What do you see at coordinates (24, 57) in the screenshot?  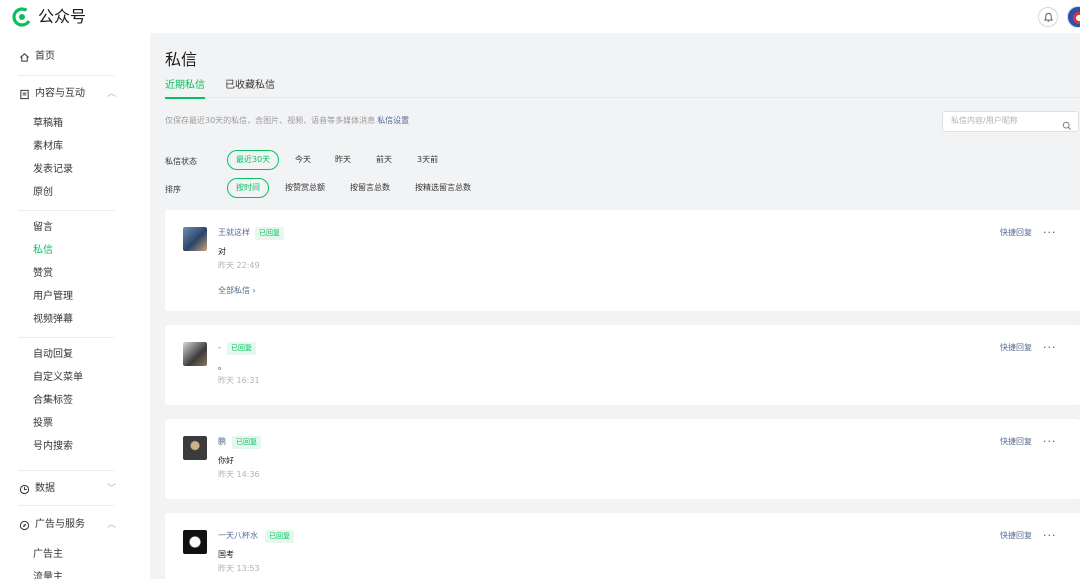 I see `home-icon` at bounding box center [24, 57].